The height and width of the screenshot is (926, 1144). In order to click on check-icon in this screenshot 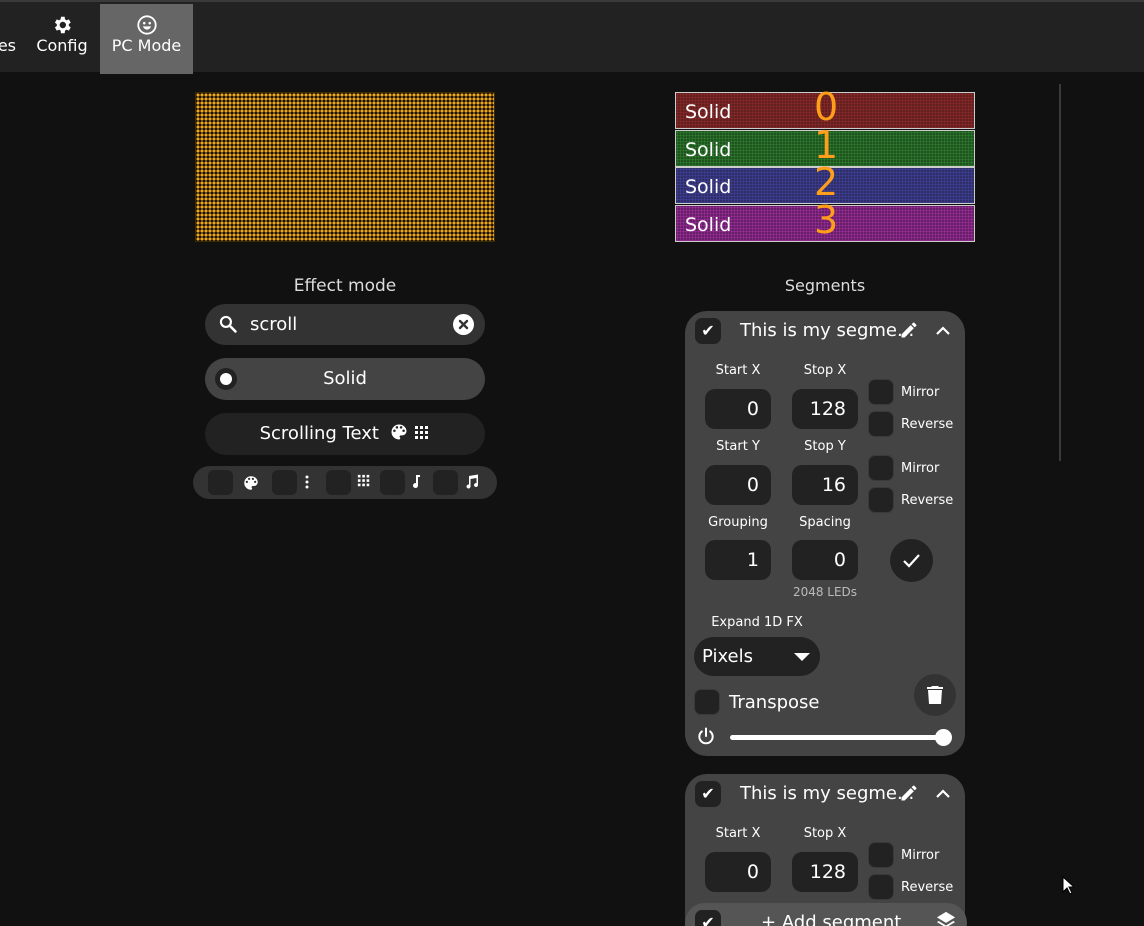, I will do `click(911, 562)`.